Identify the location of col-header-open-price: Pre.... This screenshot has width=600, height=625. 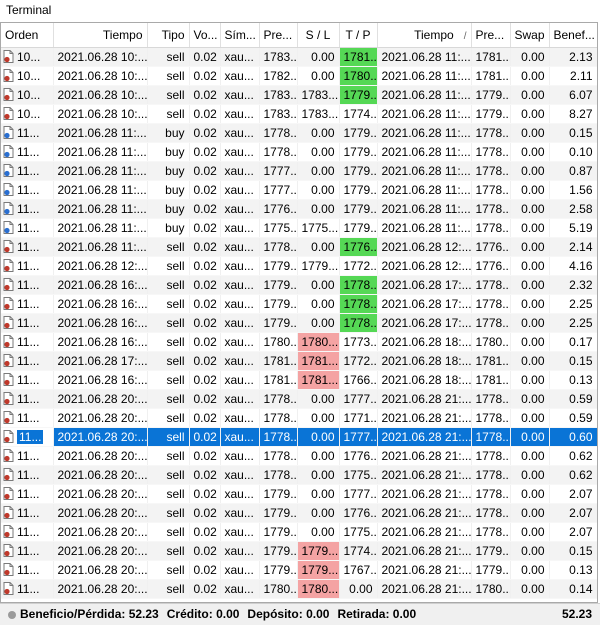
(278, 35).